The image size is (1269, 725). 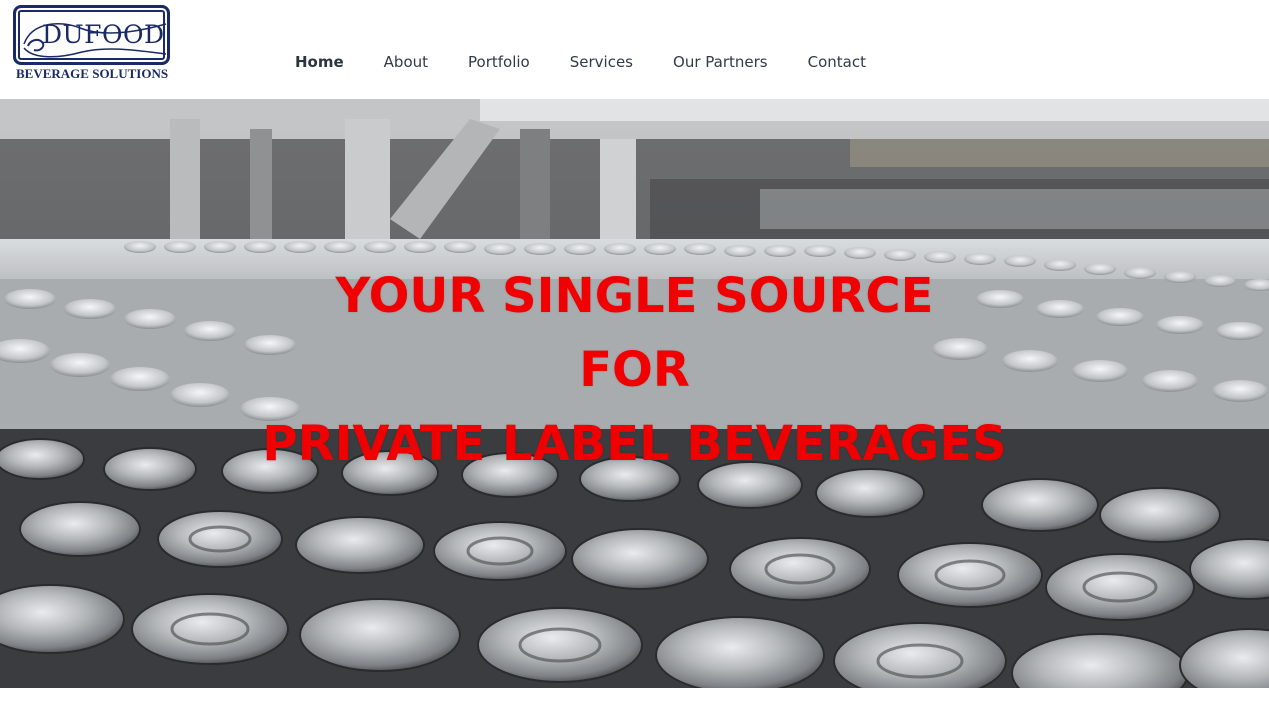 I want to click on nav-contact: Contact, so click(x=837, y=62).